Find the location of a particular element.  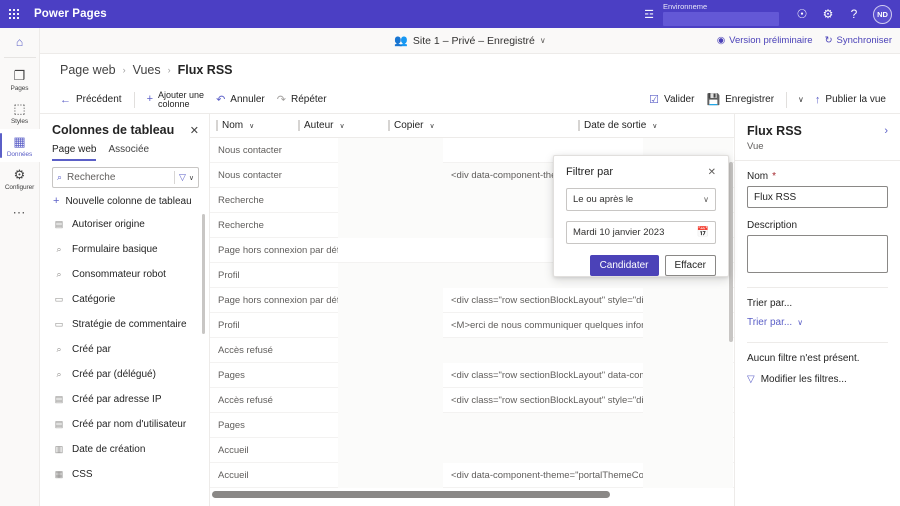

grid-horizontal-scrollbar is located at coordinates (472, 494).